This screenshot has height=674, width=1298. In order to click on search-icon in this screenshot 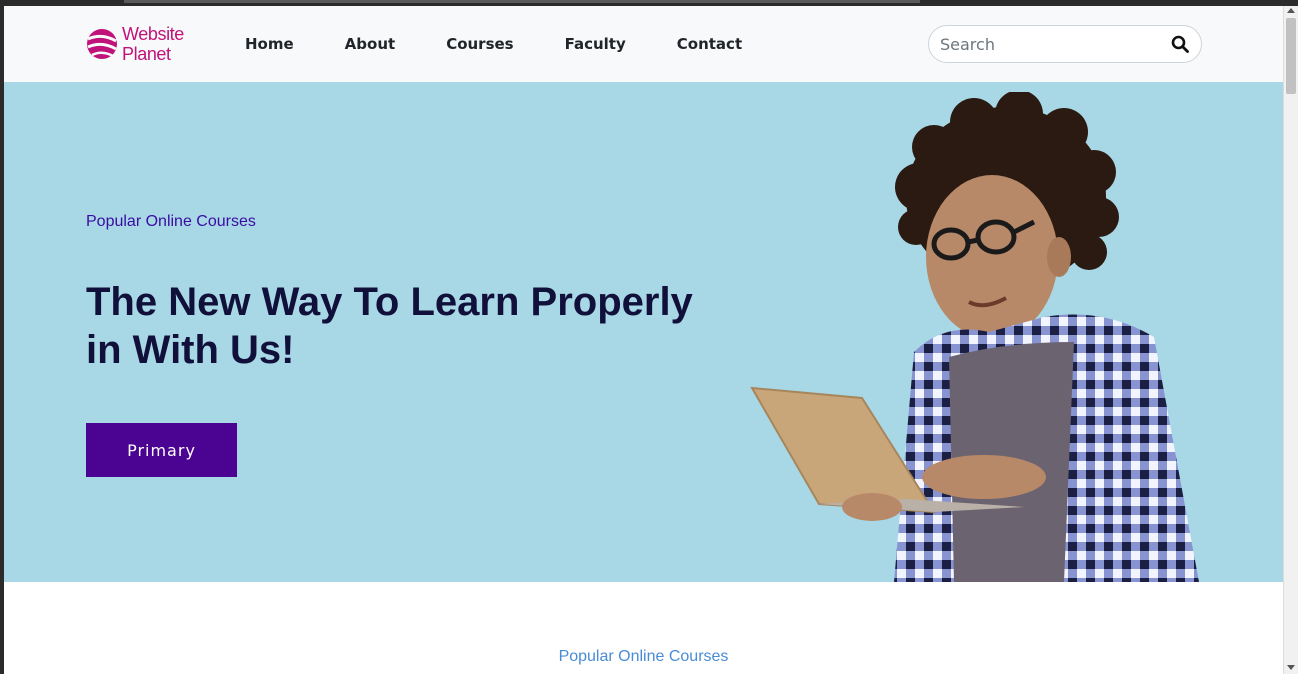, I will do `click(1180, 44)`.